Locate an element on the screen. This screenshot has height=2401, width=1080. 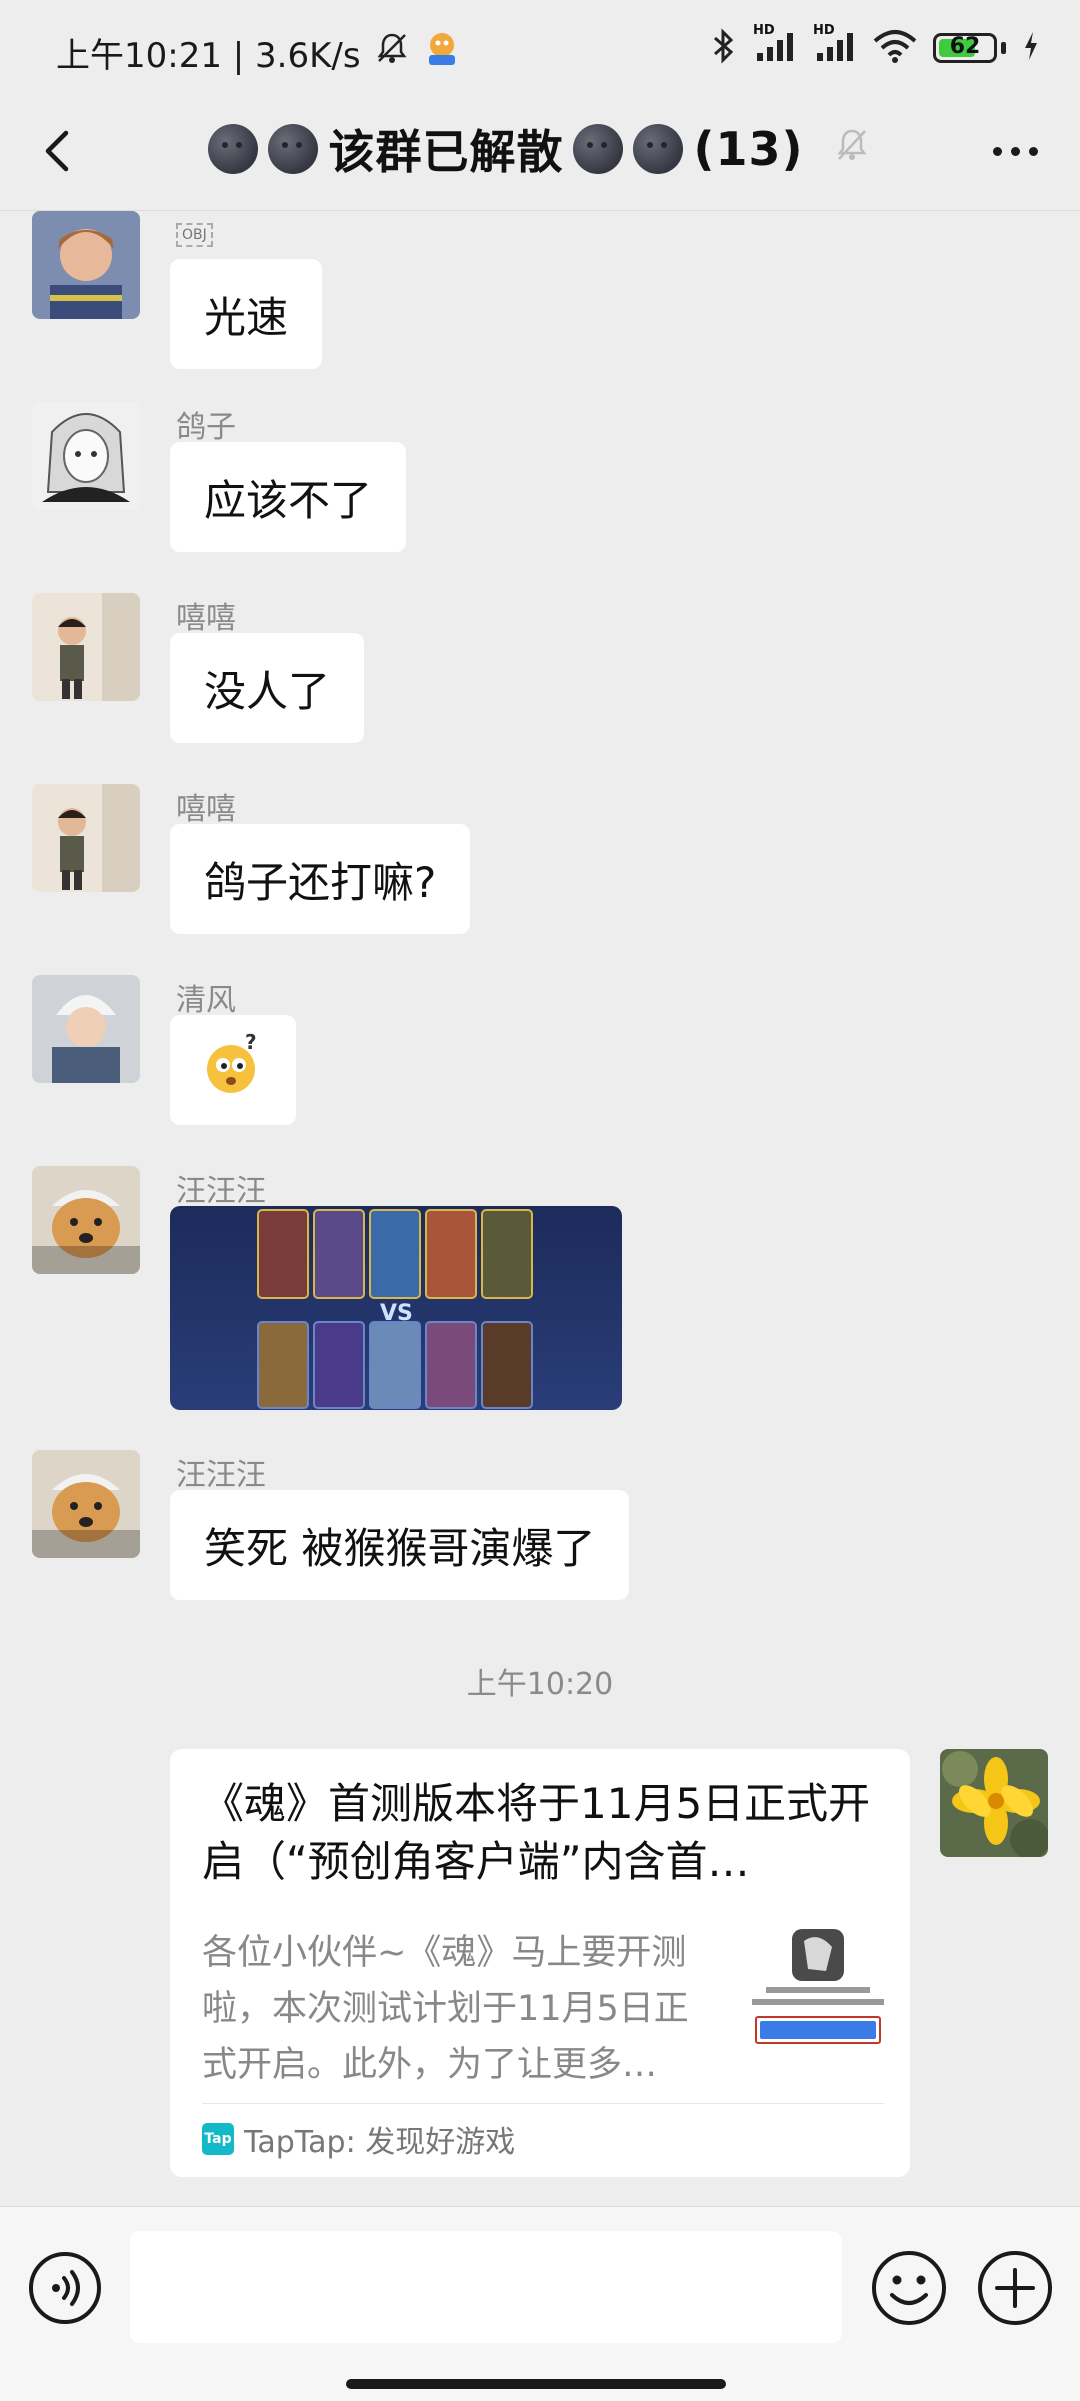
message-bubble: 笑死 被猴猴哥演爆了 is located at coordinates (400, 1545).